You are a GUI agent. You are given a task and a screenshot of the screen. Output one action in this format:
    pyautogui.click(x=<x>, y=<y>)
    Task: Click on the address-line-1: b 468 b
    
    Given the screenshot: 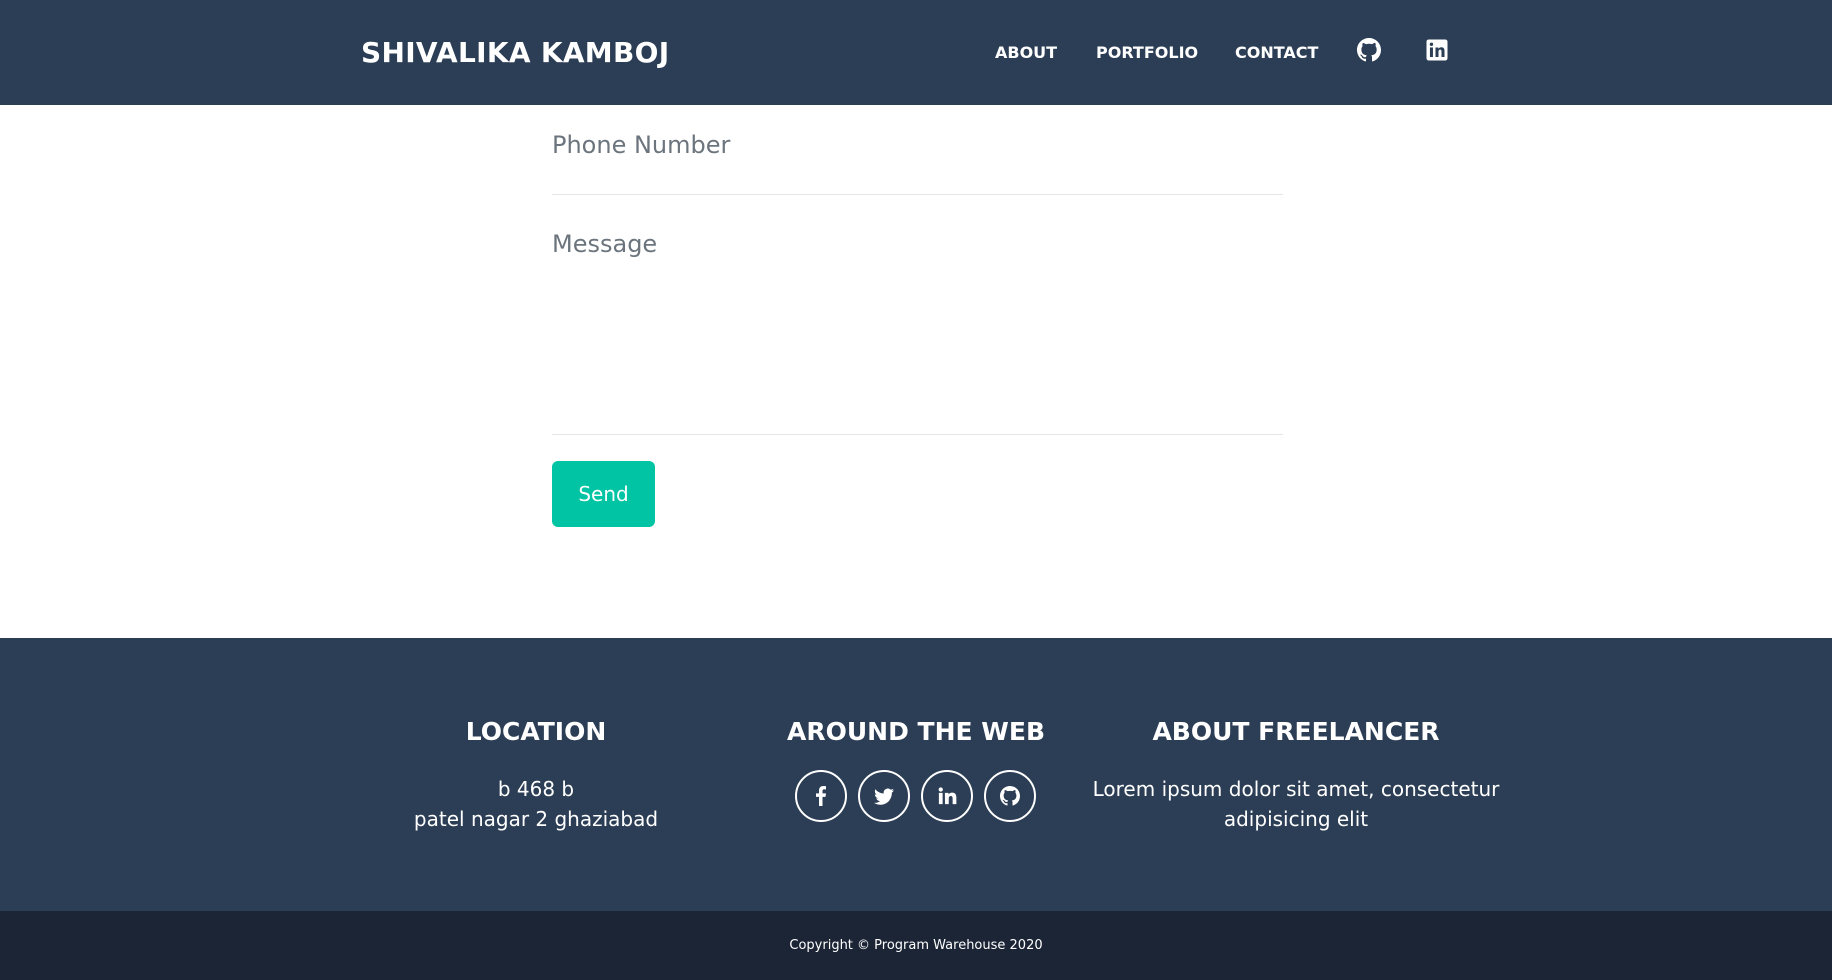 What is the action you would take?
    pyautogui.click(x=536, y=789)
    